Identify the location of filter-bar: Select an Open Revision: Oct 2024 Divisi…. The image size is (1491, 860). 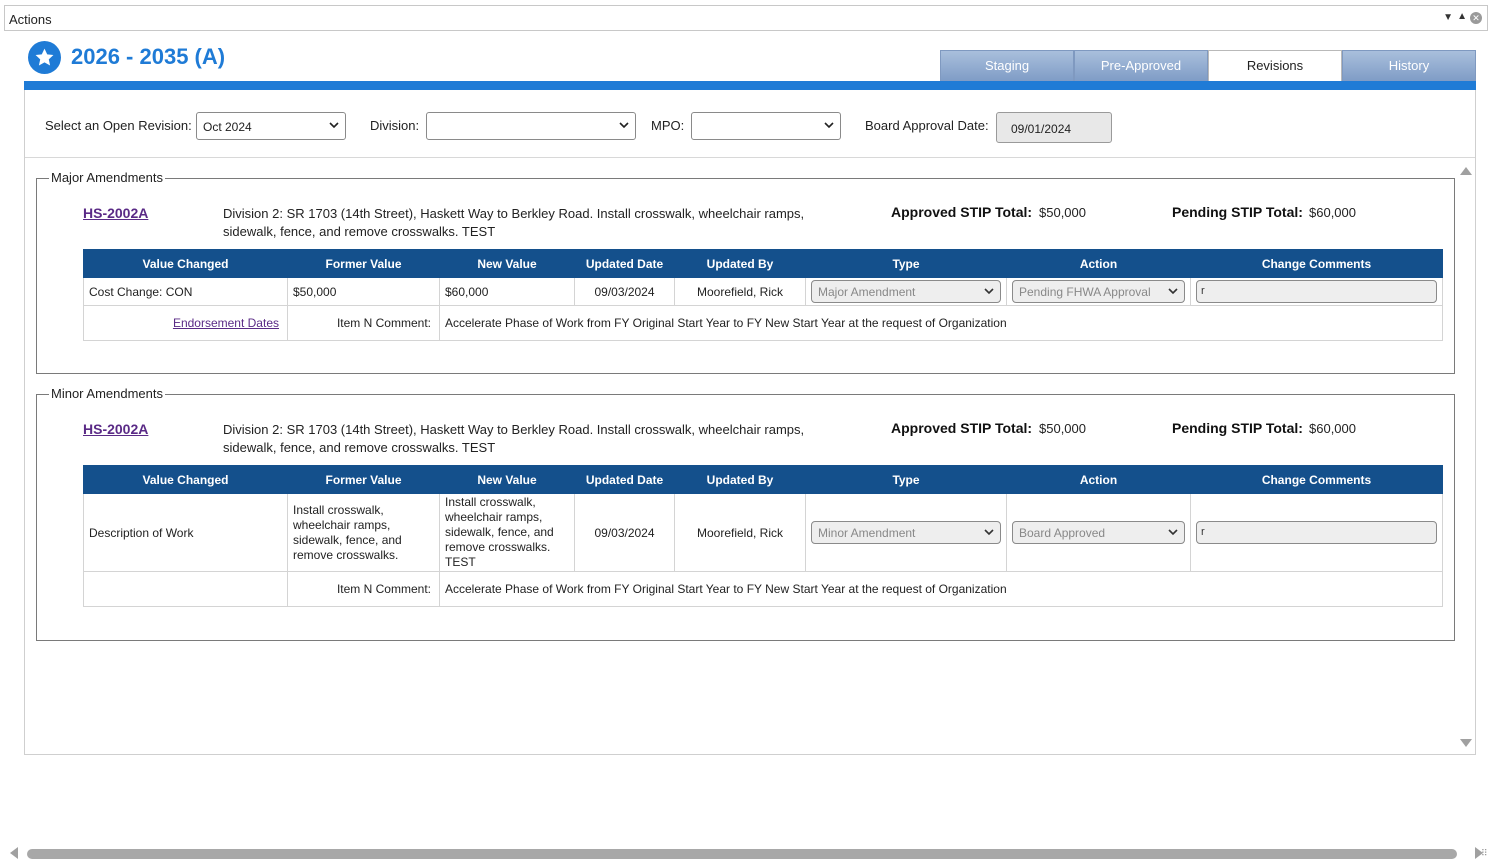
(750, 124).